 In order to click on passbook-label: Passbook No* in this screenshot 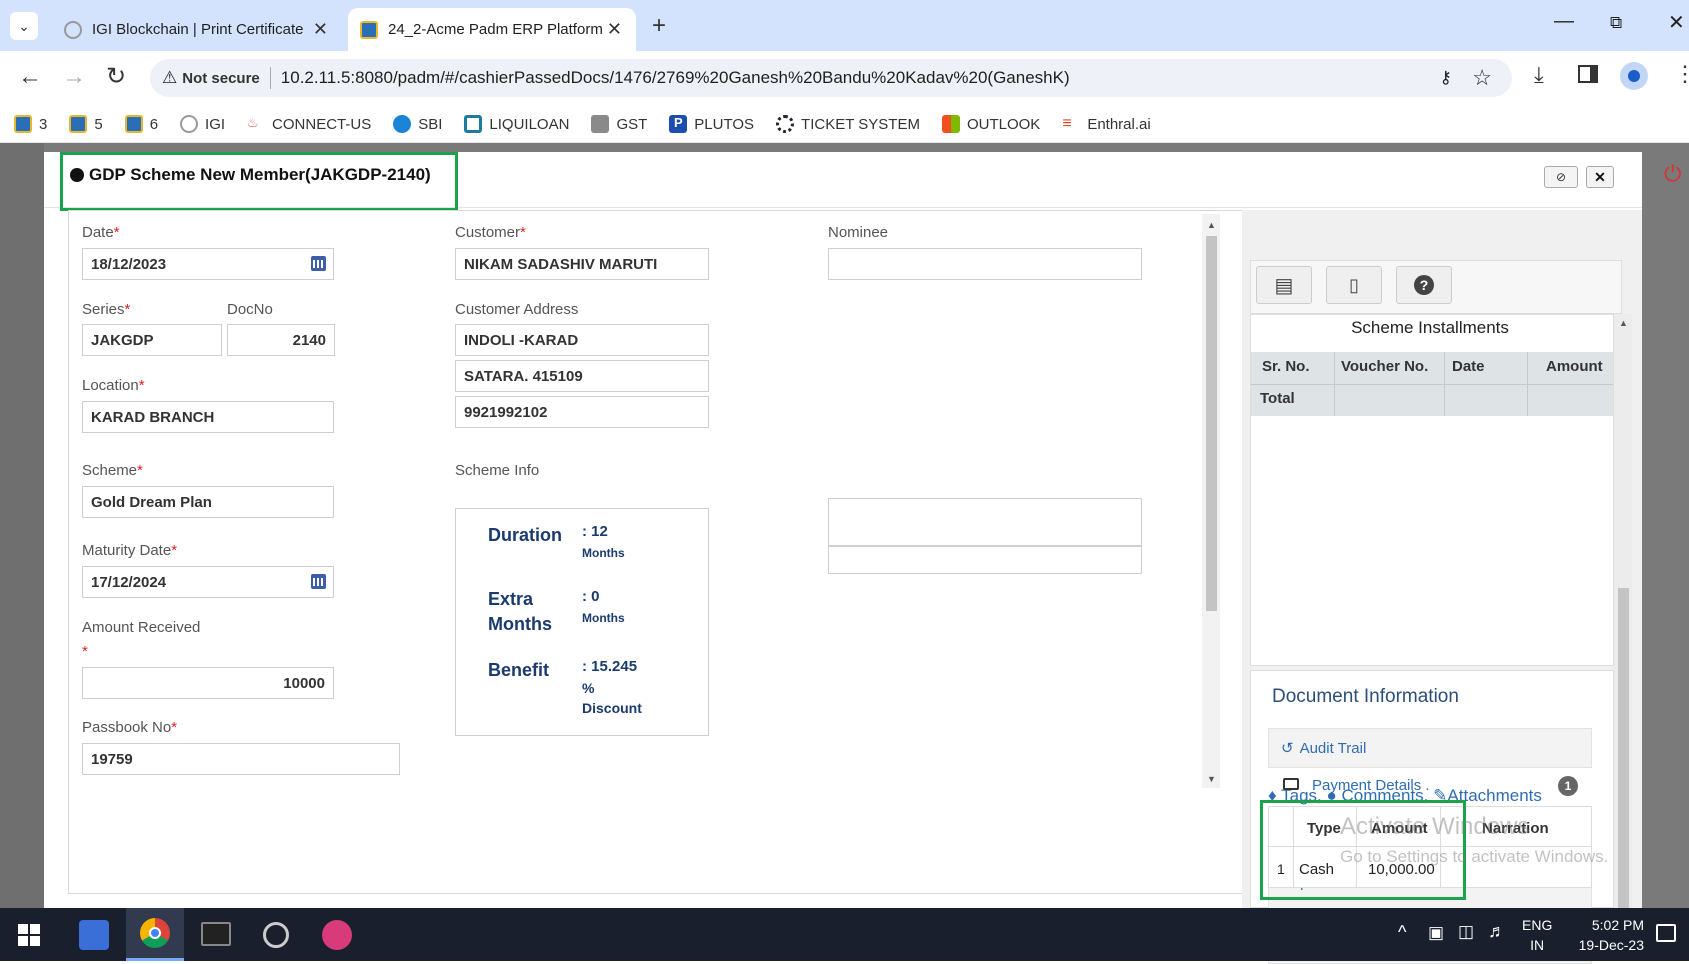, I will do `click(130, 727)`.